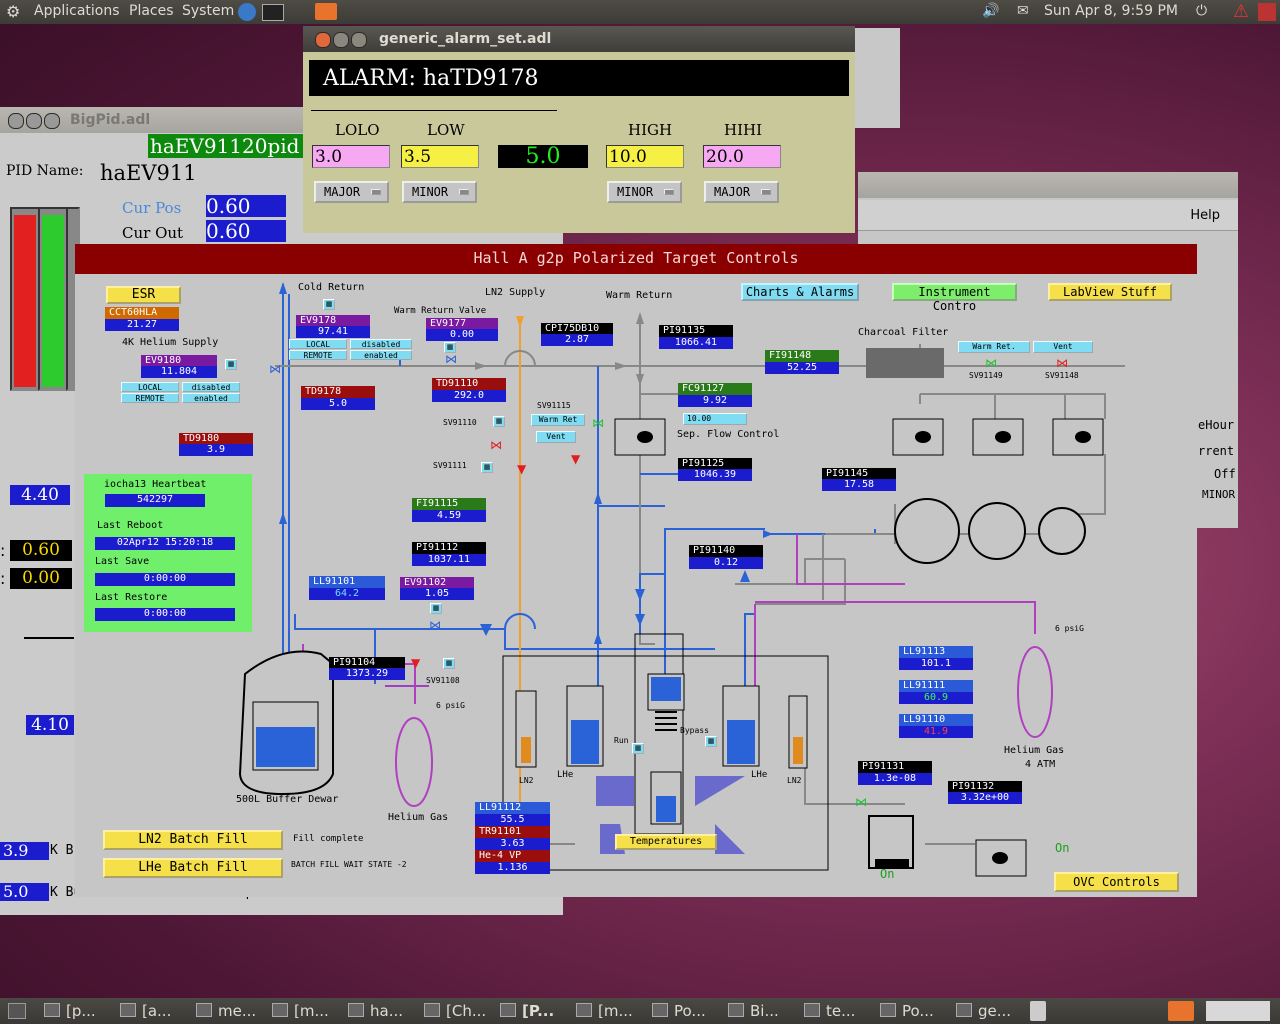 The image size is (1280, 1024). I want to click on workspace-switcher, so click(1238, 1011).